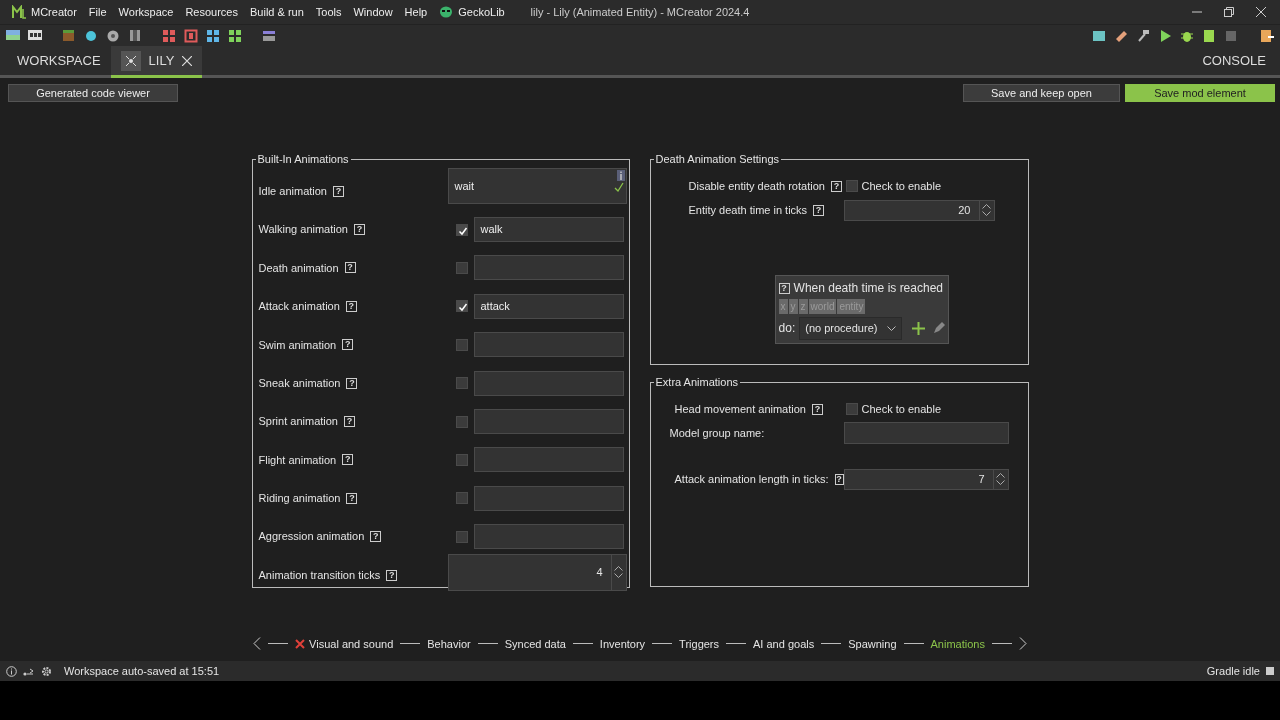 The height and width of the screenshot is (720, 1280). I want to click on step-link: Spawning, so click(872, 643).